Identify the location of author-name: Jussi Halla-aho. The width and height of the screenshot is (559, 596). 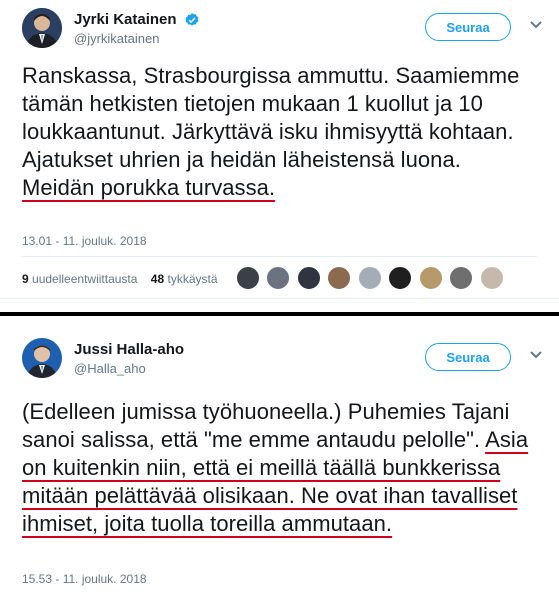
(129, 350).